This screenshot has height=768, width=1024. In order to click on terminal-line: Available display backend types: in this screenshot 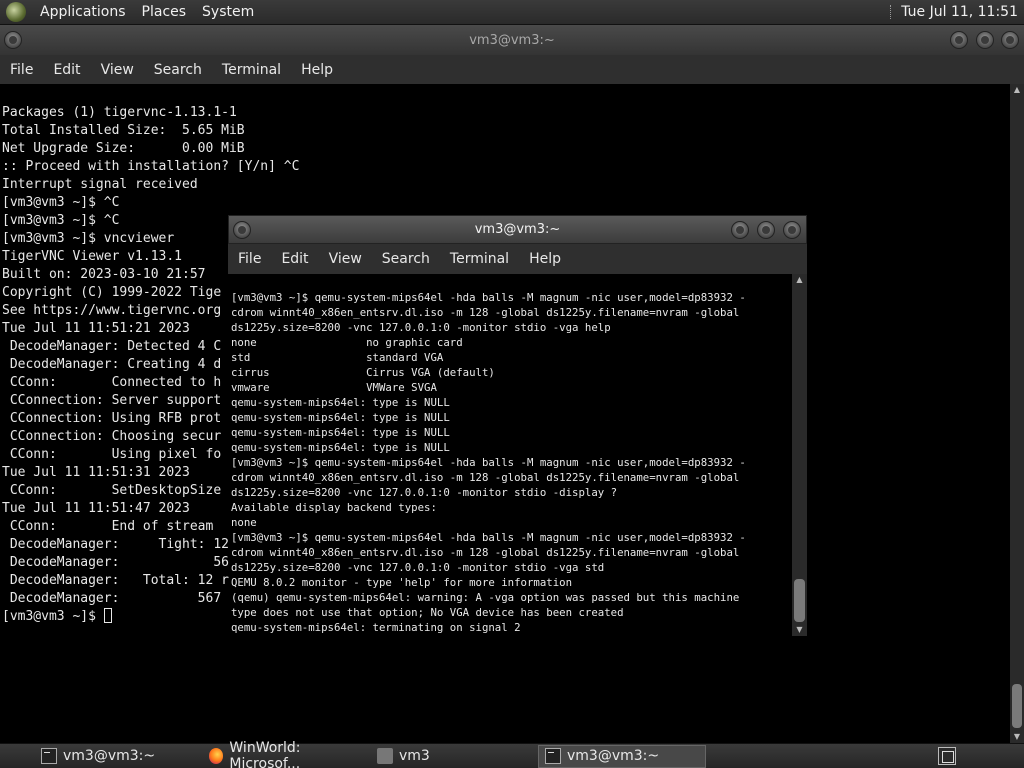, I will do `click(334, 507)`.